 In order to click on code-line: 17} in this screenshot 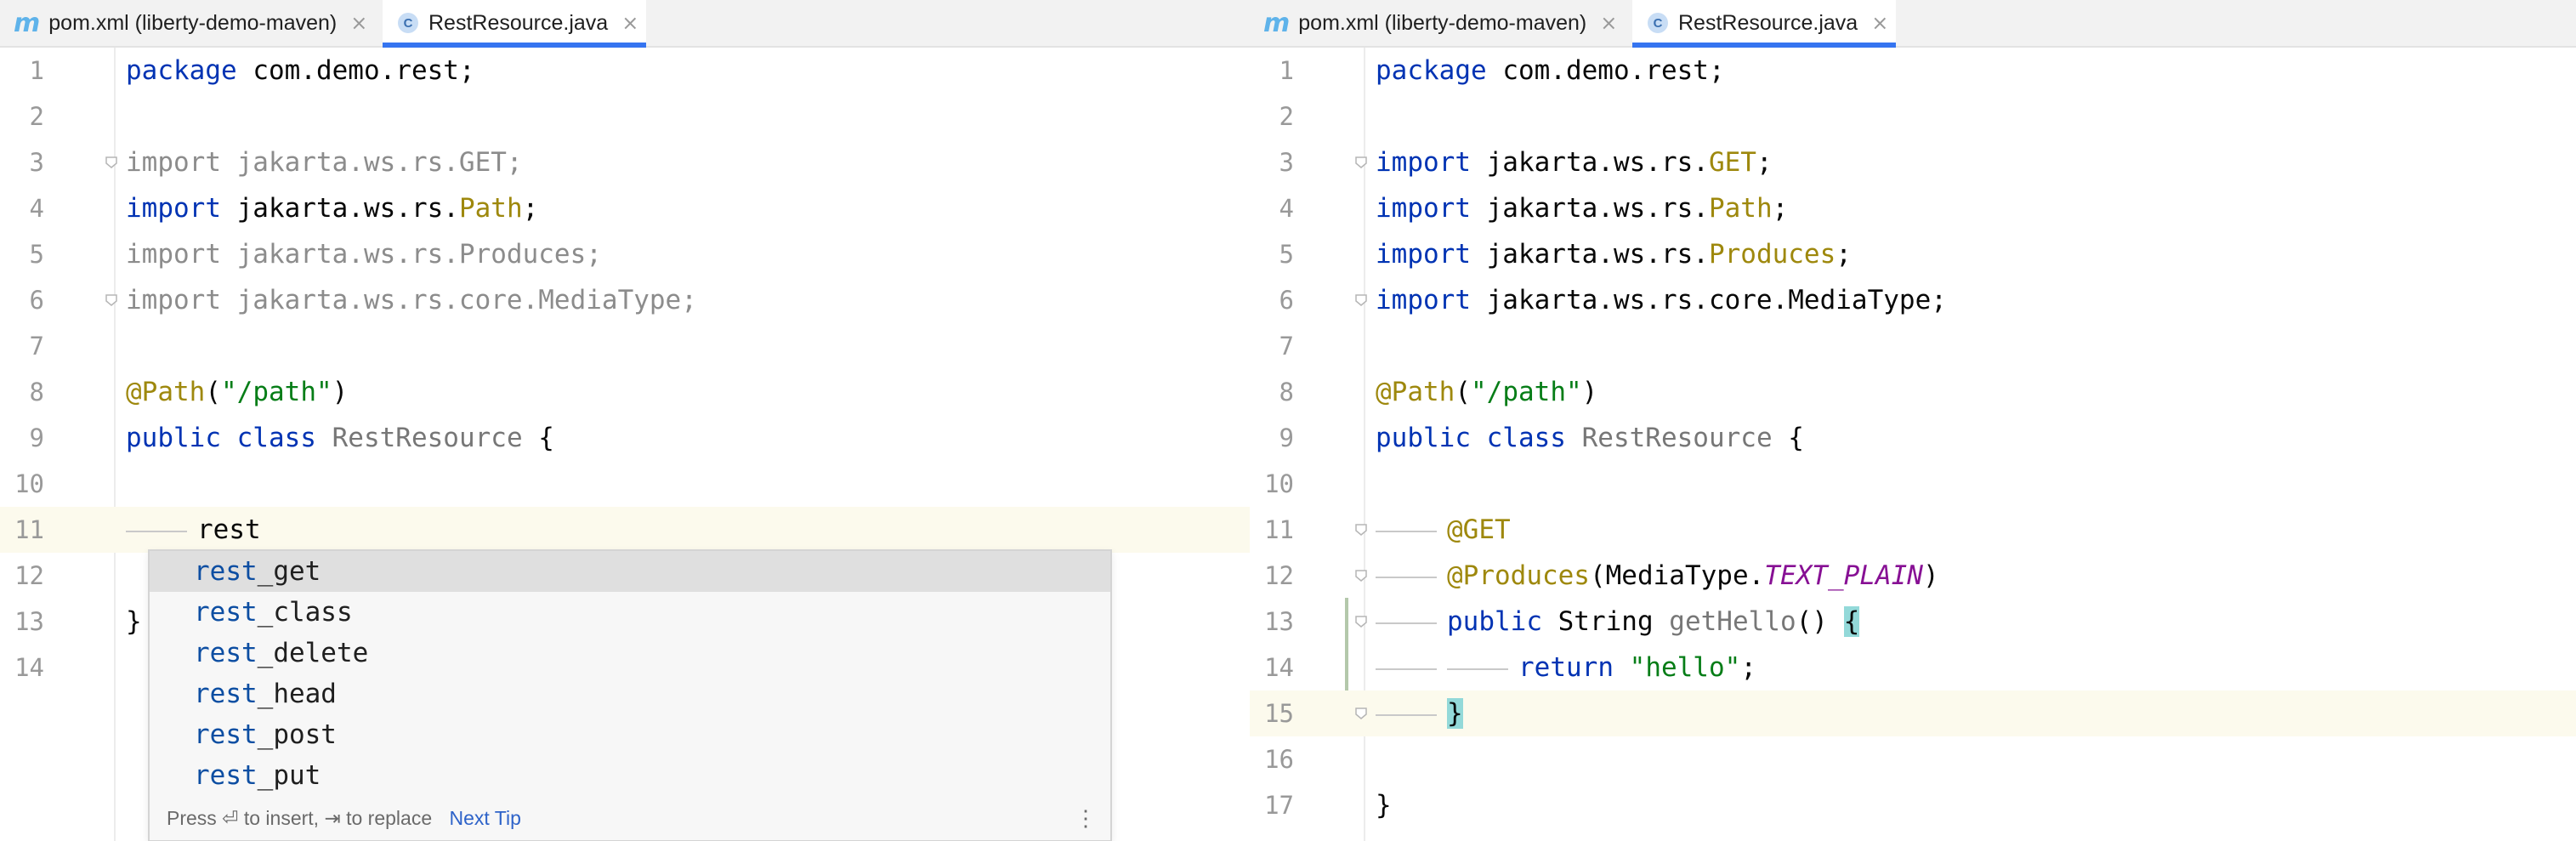, I will do `click(1913, 805)`.